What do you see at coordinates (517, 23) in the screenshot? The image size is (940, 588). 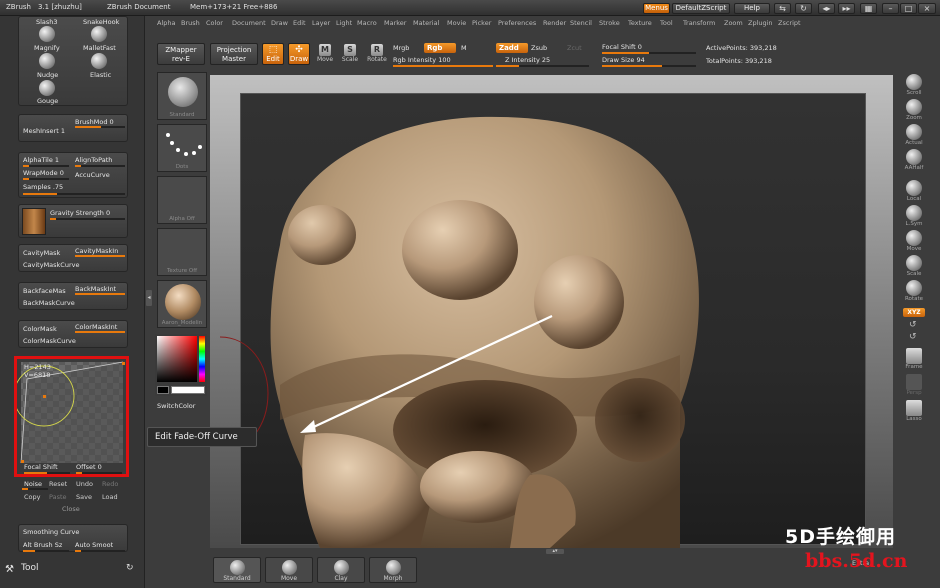 I see `menu-preferences: Preferences` at bounding box center [517, 23].